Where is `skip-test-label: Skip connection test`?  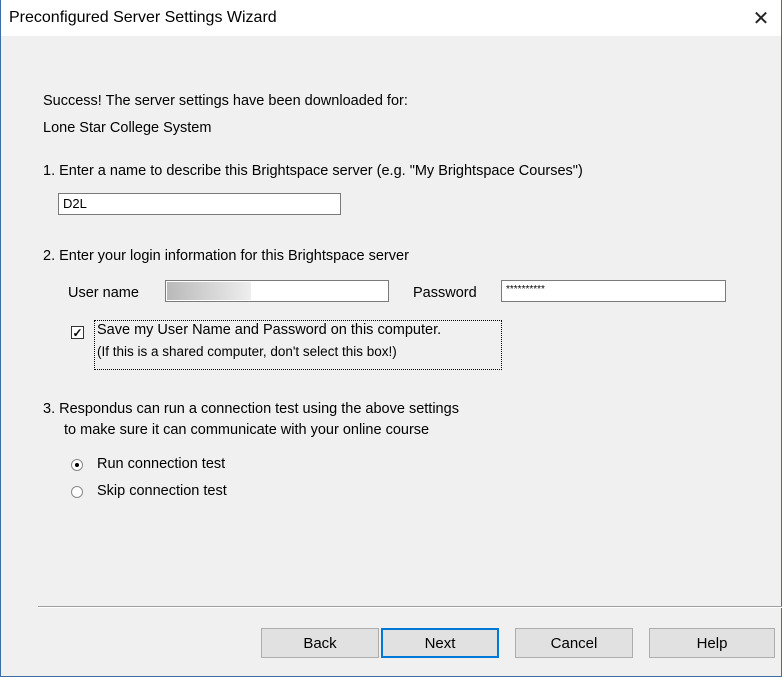 skip-test-label: Skip connection test is located at coordinates (162, 491).